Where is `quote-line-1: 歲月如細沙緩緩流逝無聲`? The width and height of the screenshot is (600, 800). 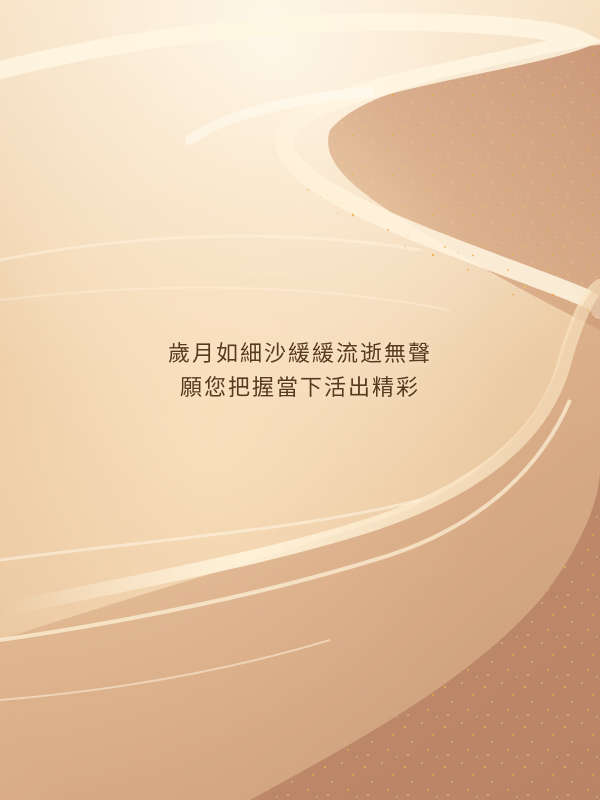 quote-line-1: 歲月如細沙緩緩流逝無聲 is located at coordinates (299, 354).